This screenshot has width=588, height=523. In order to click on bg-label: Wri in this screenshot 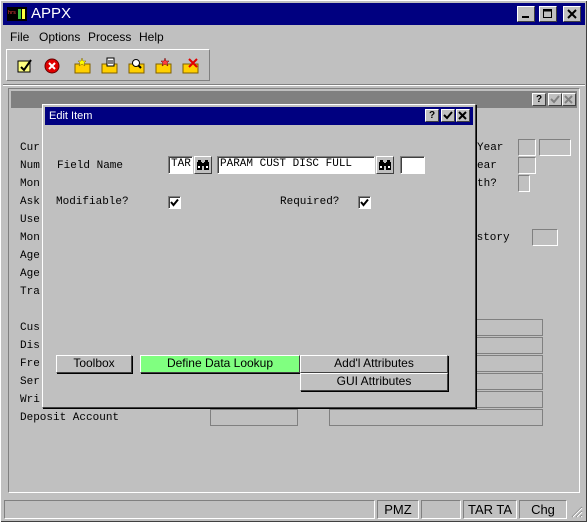, I will do `click(30, 400)`.